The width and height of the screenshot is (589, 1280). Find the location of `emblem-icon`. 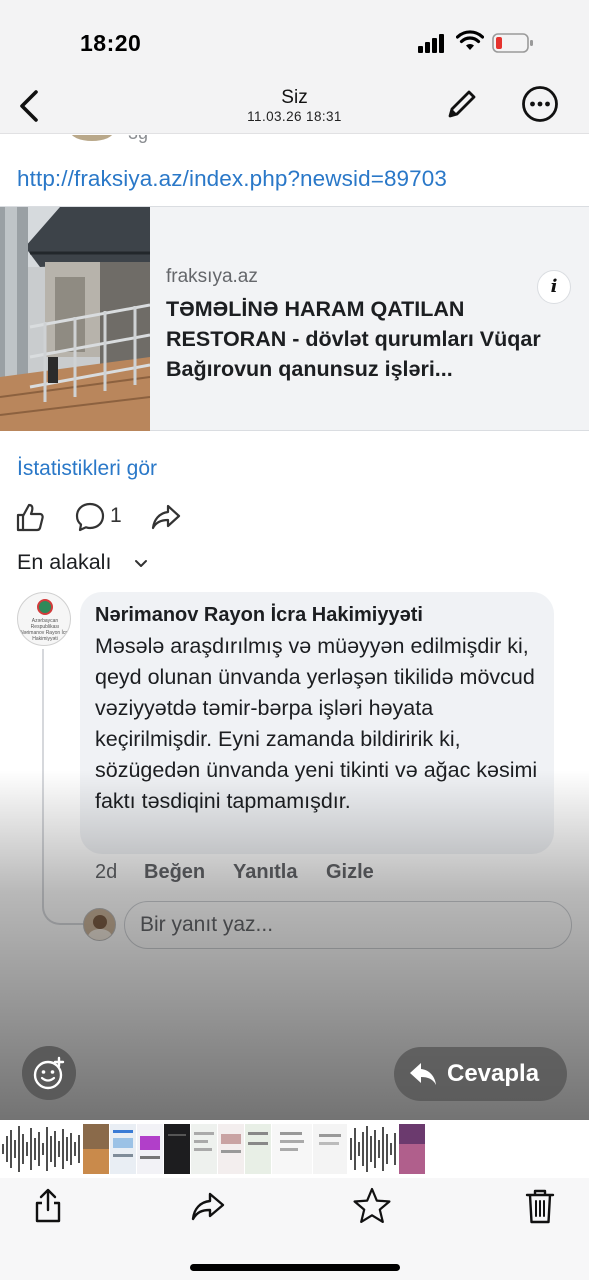

emblem-icon is located at coordinates (45, 607).